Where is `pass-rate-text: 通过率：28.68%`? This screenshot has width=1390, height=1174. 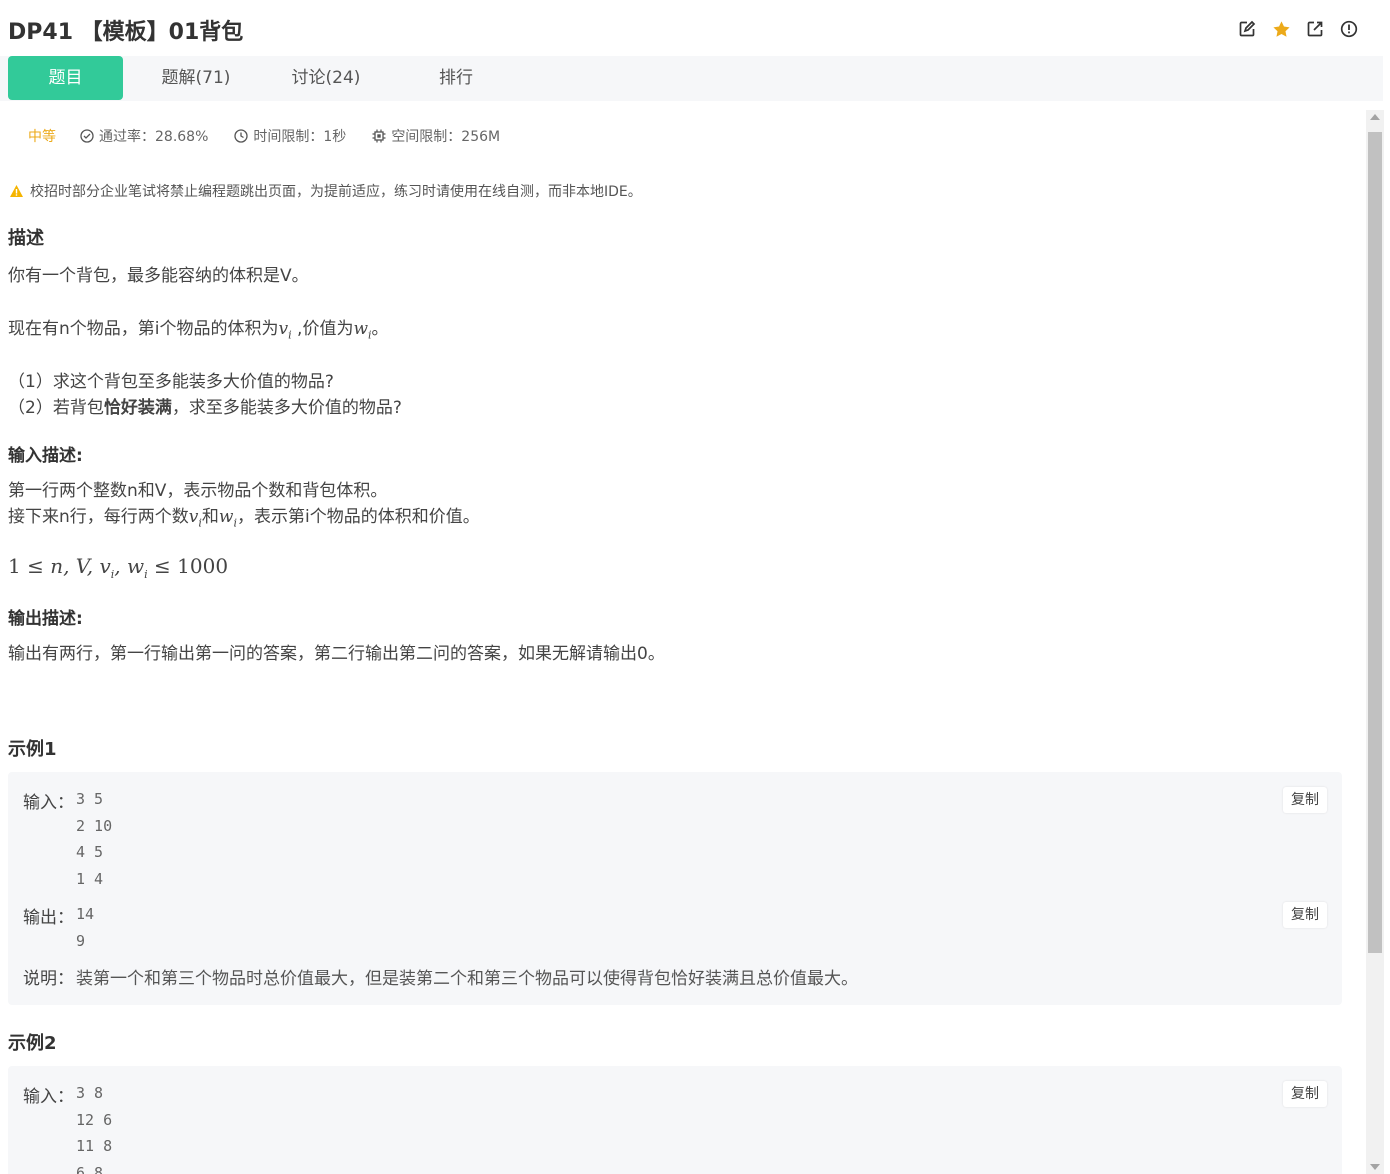
pass-rate-text: 通过率：28.68% is located at coordinates (154, 137).